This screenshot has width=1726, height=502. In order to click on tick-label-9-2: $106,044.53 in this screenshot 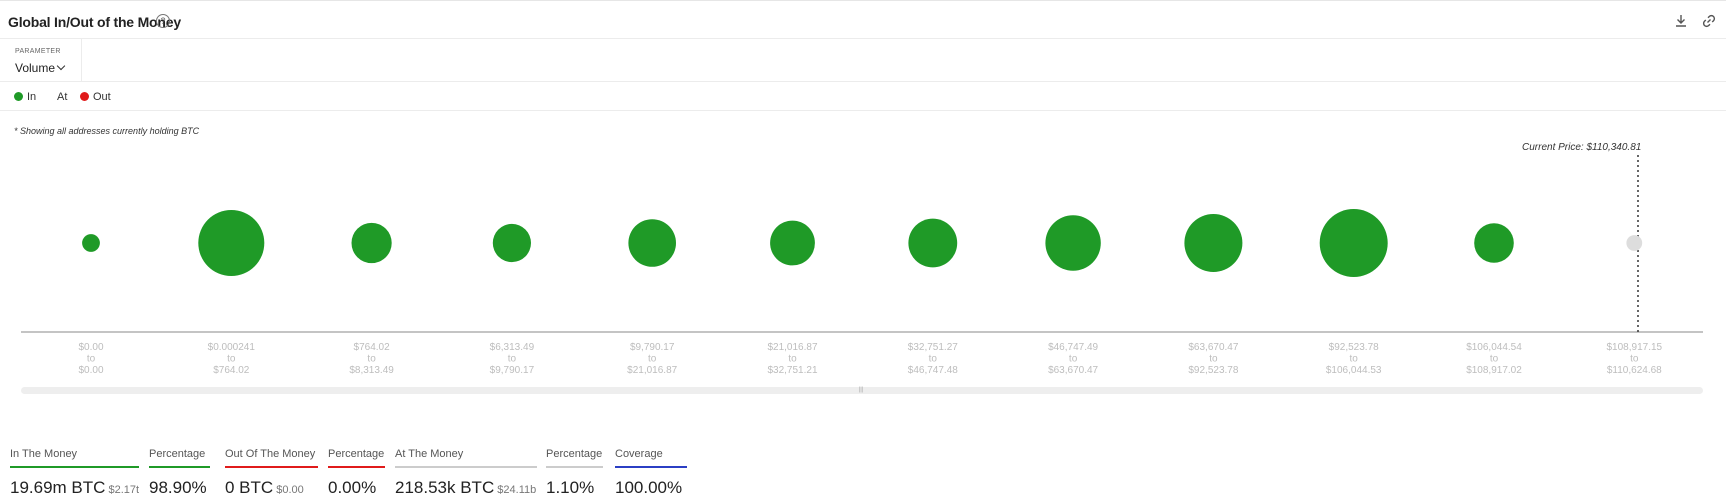, I will do `click(1354, 370)`.